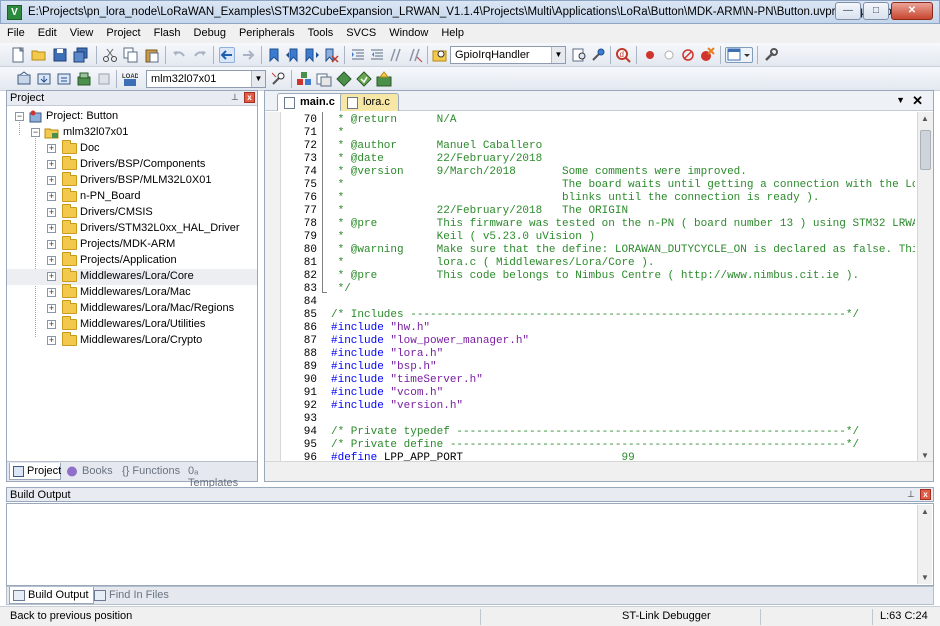 This screenshot has width=940, height=626. What do you see at coordinates (355, 328) in the screenshot?
I see `code-line: 86 #include "hw.h"` at bounding box center [355, 328].